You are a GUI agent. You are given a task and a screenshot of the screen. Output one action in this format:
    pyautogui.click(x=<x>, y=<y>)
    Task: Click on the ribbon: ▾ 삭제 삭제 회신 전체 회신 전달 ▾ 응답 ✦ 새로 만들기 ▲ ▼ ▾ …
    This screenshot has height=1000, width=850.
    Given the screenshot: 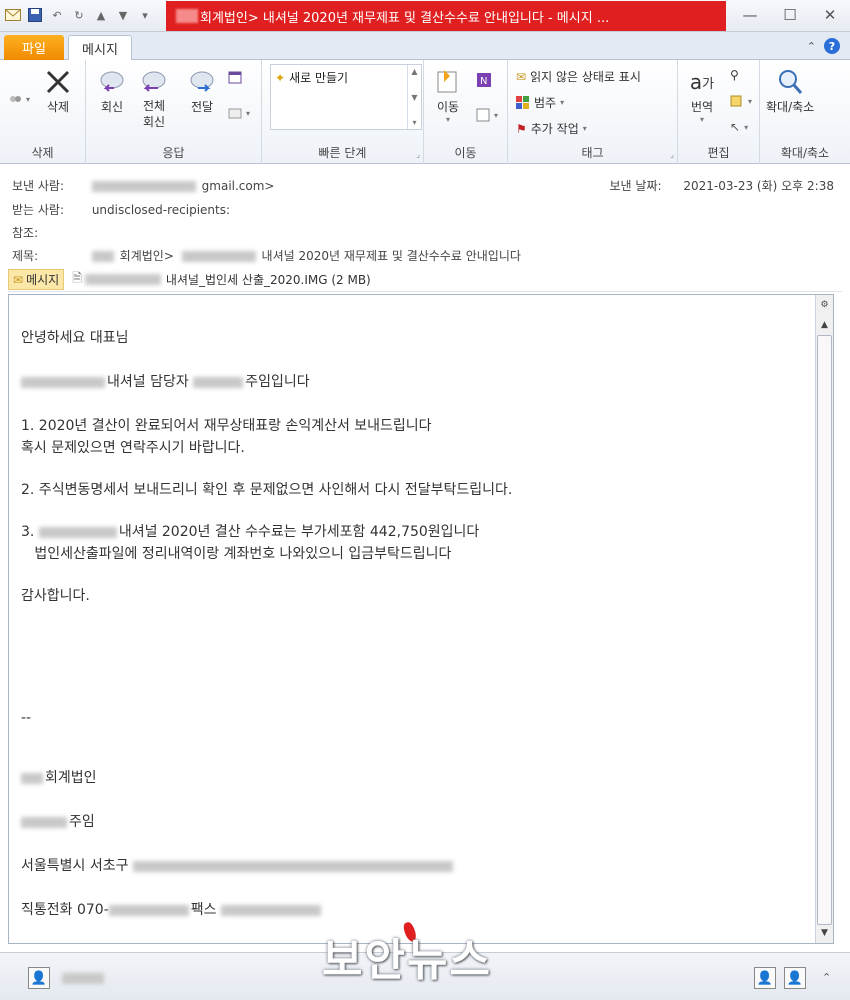 What is the action you would take?
    pyautogui.click(x=425, y=112)
    